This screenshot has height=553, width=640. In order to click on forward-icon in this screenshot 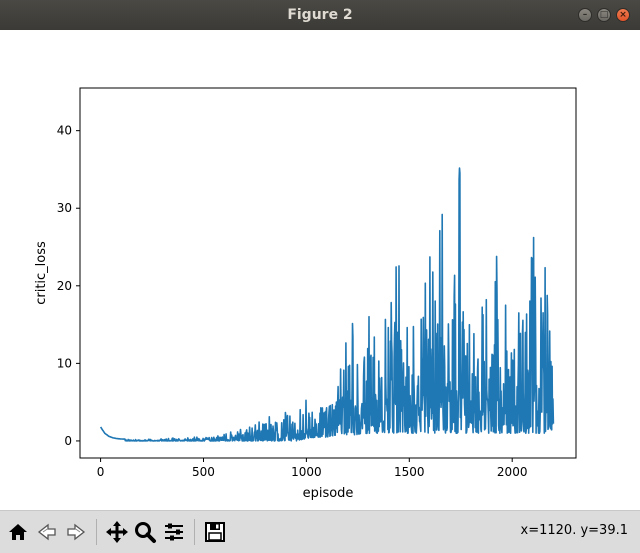, I will do `click(75, 532)`.